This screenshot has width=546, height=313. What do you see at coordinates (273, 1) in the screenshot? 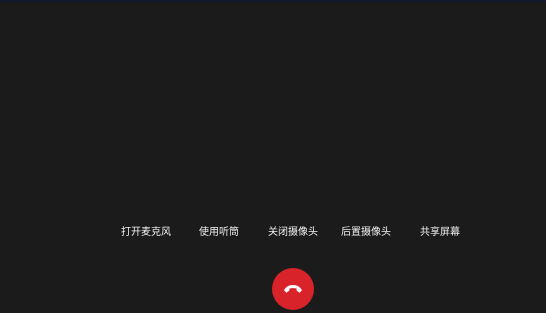
I see `top-status-strip` at bounding box center [273, 1].